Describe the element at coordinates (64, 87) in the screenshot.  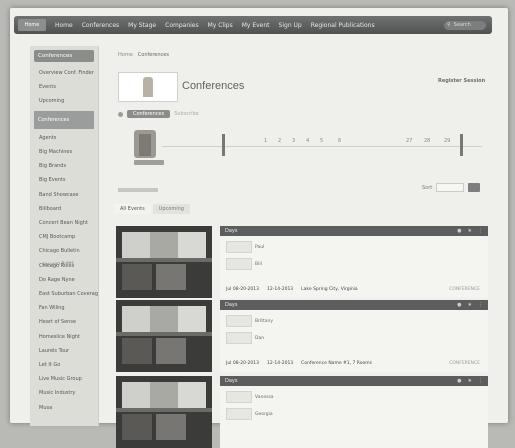
I see `sidebar-item: Events` at that location.